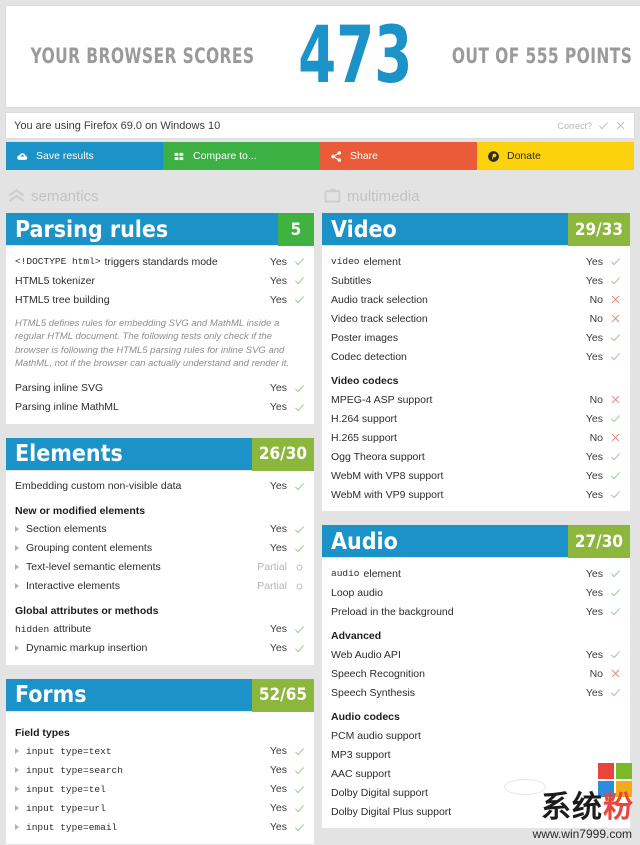  What do you see at coordinates (160, 770) in the screenshot?
I see `feature-row: input type=search Yes` at bounding box center [160, 770].